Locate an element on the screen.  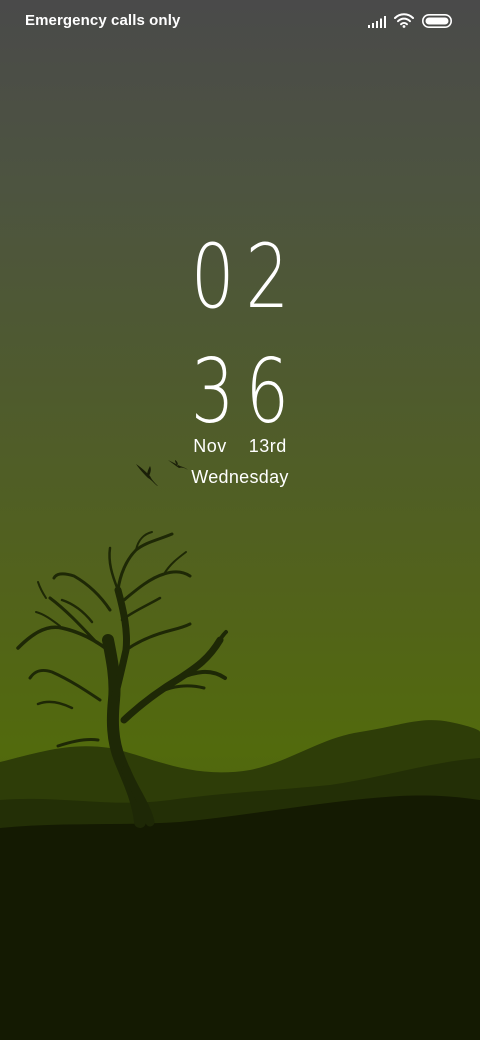
date-weekday: Wednesday is located at coordinates (240, 477).